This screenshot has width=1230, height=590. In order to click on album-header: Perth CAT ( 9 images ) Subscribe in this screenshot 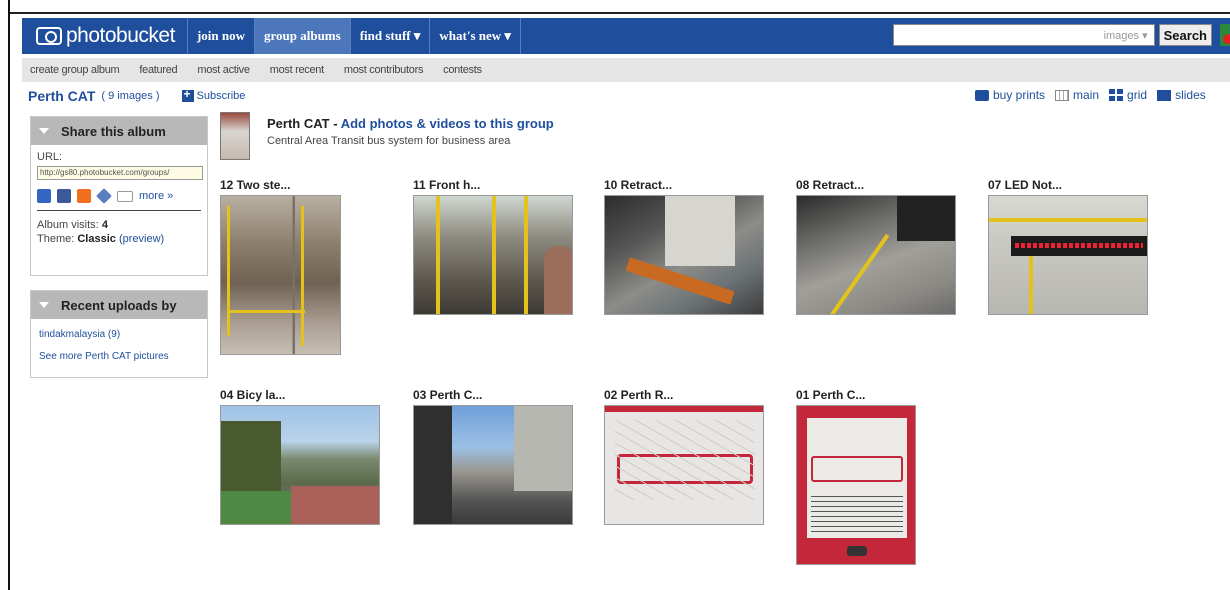, I will do `click(137, 95)`.